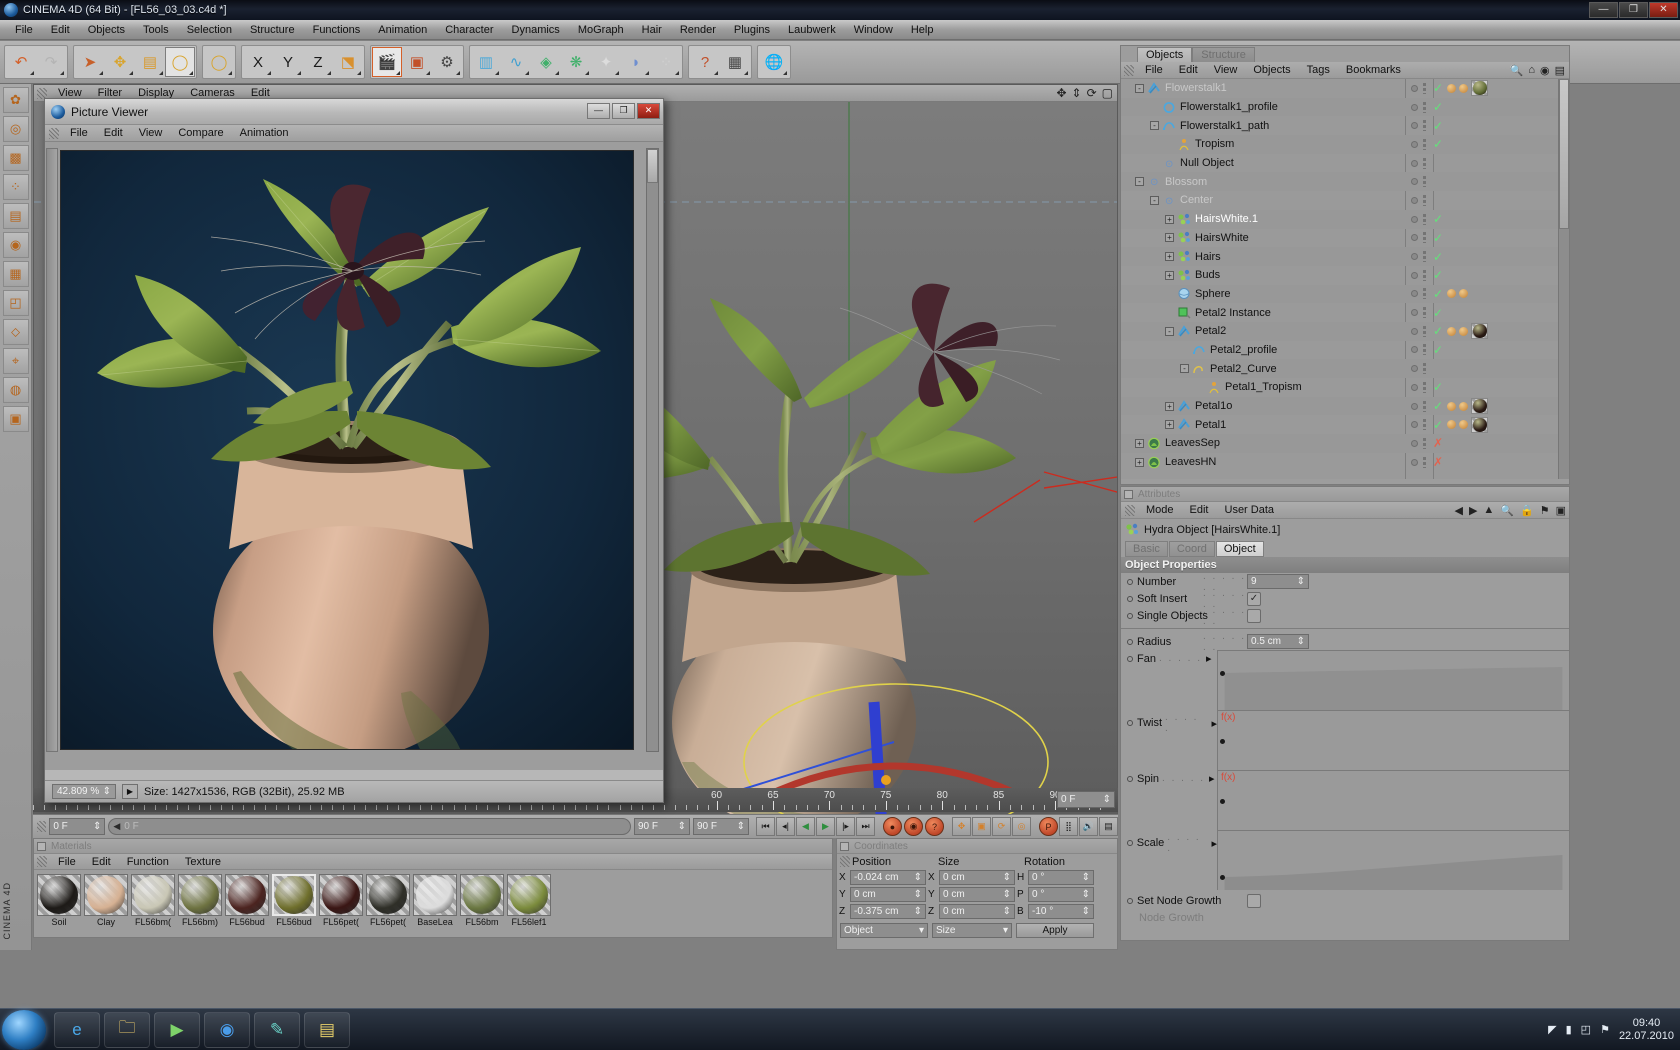 The height and width of the screenshot is (1050, 1680). Describe the element at coordinates (934, 826) in the screenshot. I see `keyframe-selection-icon: ?` at that location.